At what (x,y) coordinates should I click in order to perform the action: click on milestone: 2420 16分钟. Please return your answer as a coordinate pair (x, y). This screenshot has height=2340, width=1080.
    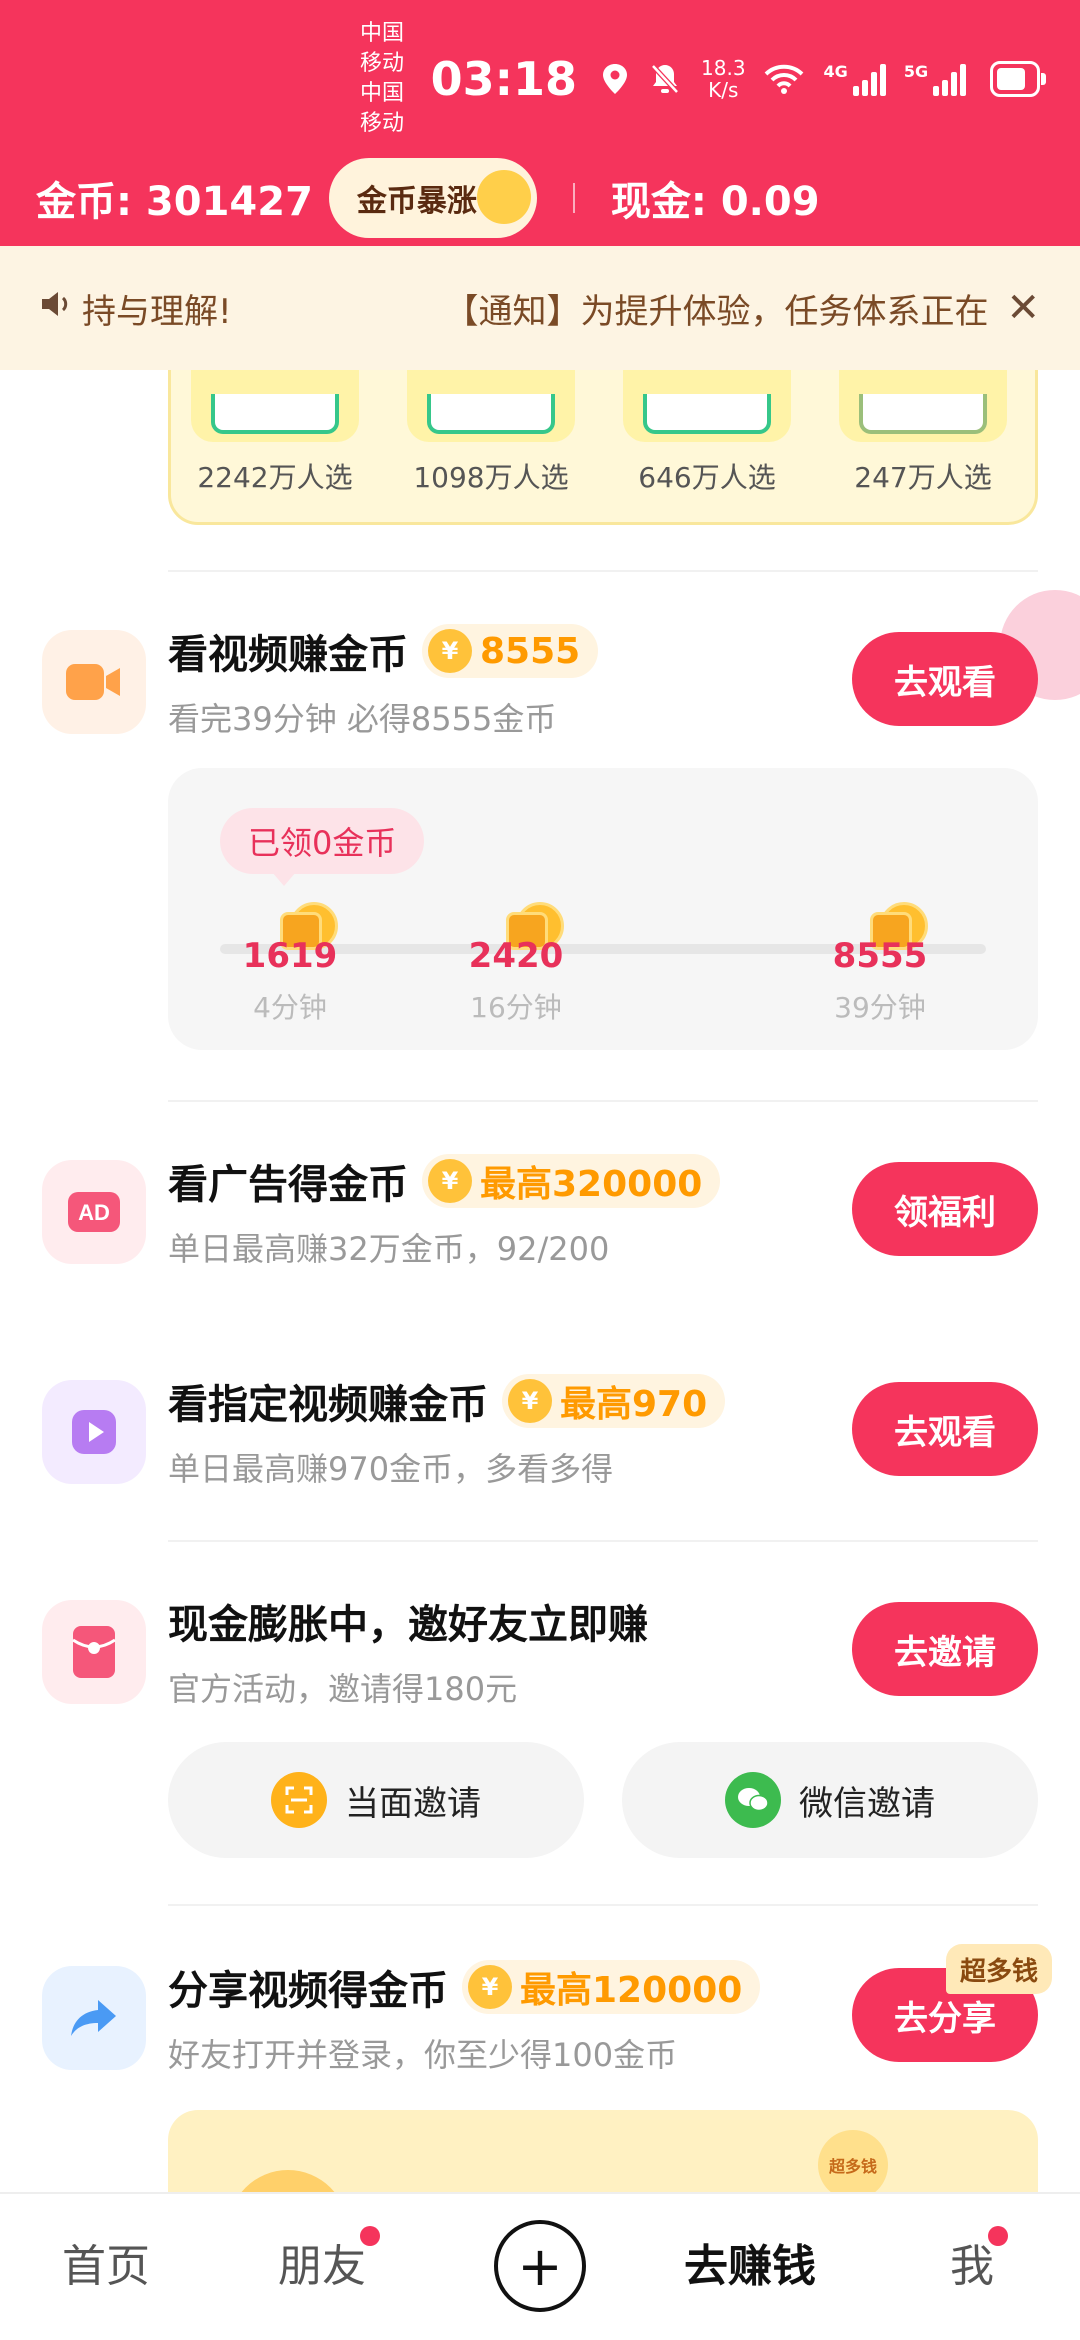
    Looking at the image, I should click on (516, 963).